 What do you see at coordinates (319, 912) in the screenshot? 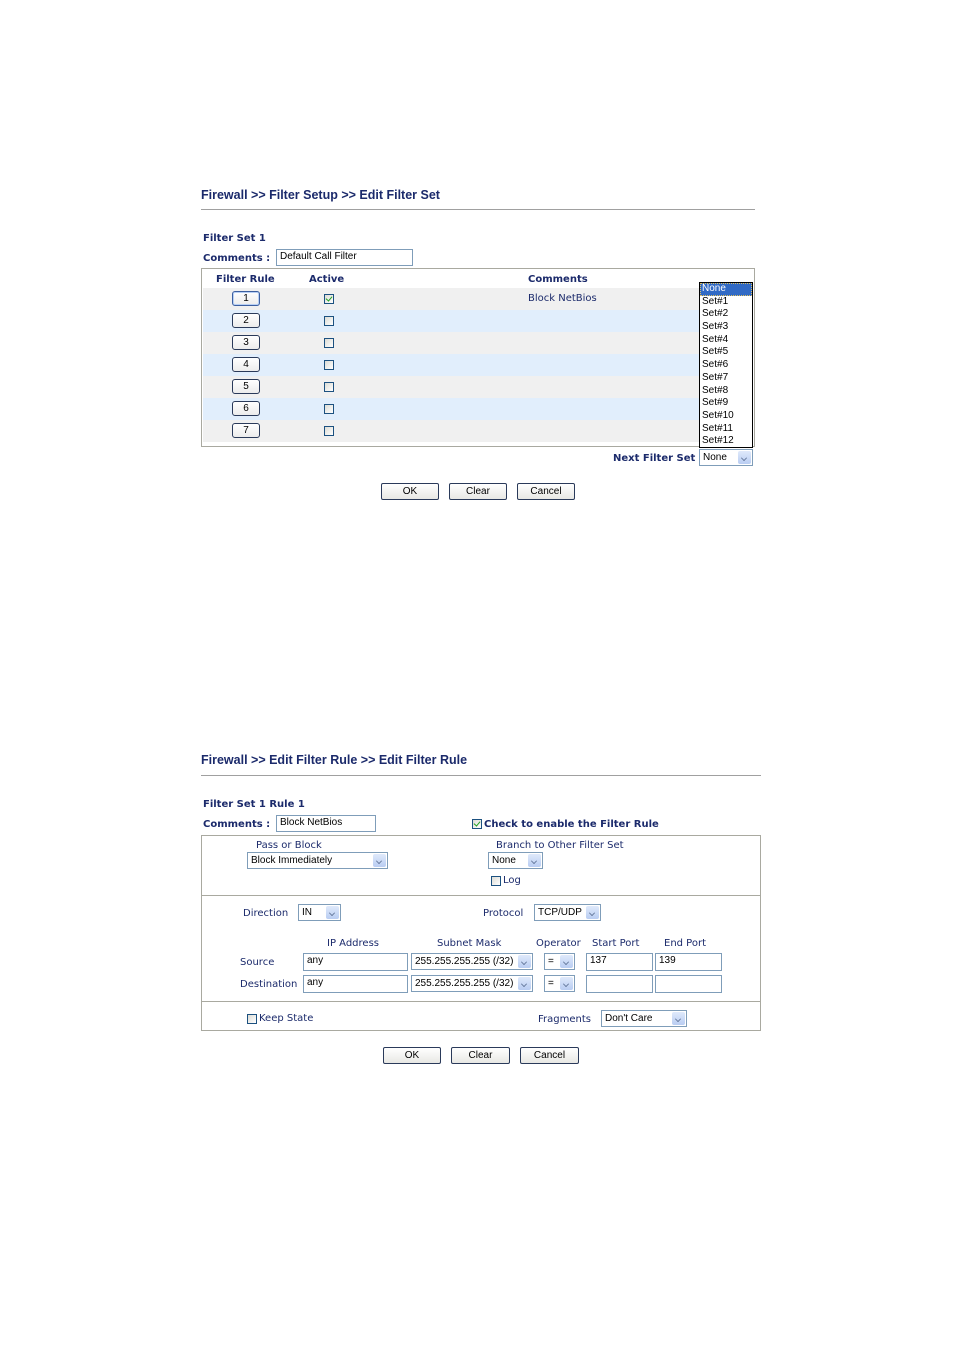
I see `direction-select: IN` at bounding box center [319, 912].